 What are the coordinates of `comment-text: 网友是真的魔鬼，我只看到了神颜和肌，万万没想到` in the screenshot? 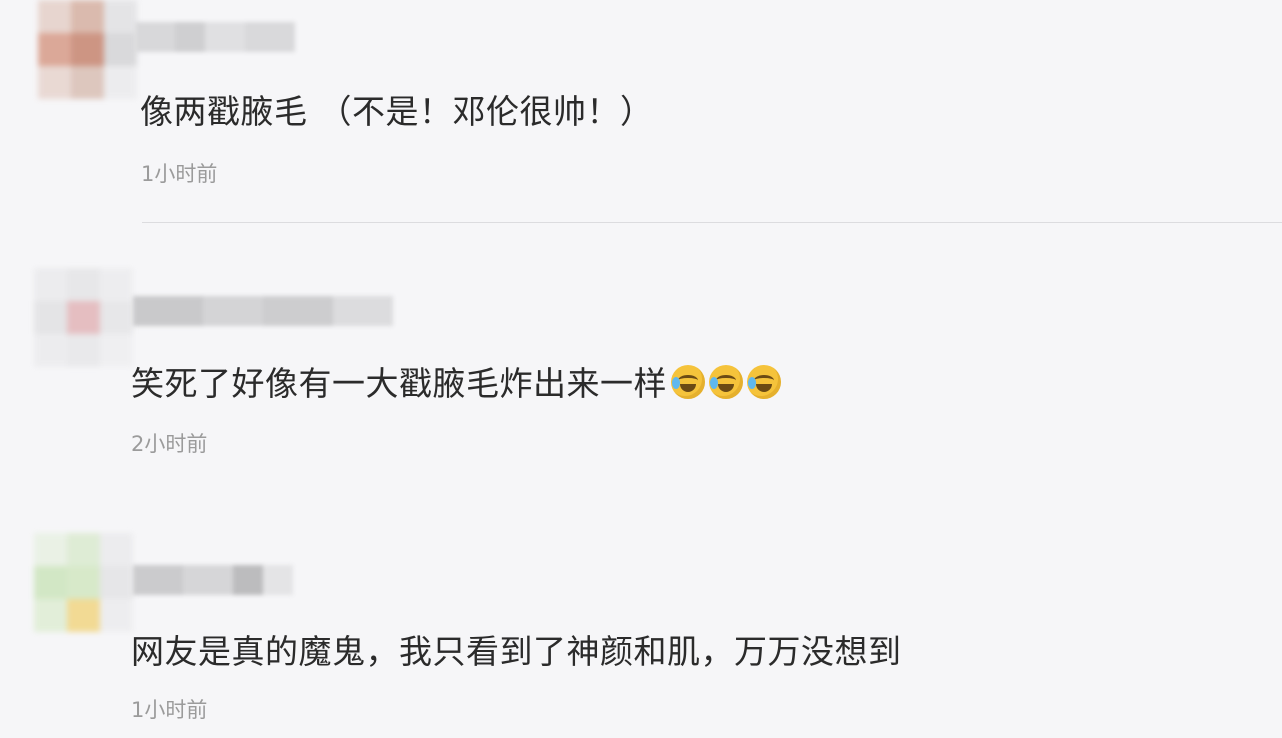 It's located at (516, 651).